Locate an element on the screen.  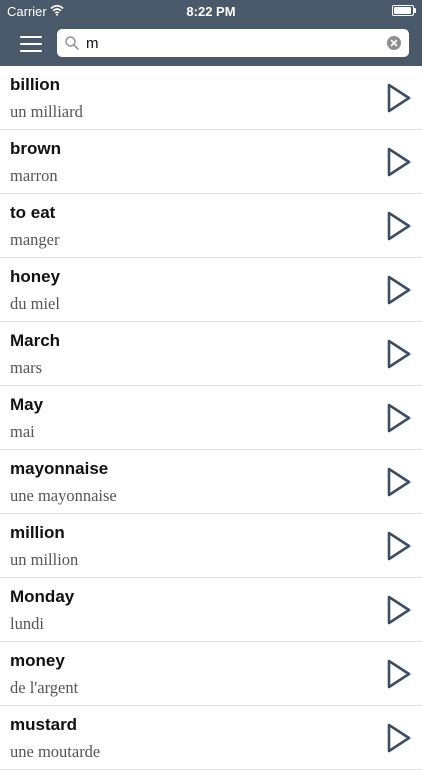
french-translation: de l'argent is located at coordinates (44, 687).